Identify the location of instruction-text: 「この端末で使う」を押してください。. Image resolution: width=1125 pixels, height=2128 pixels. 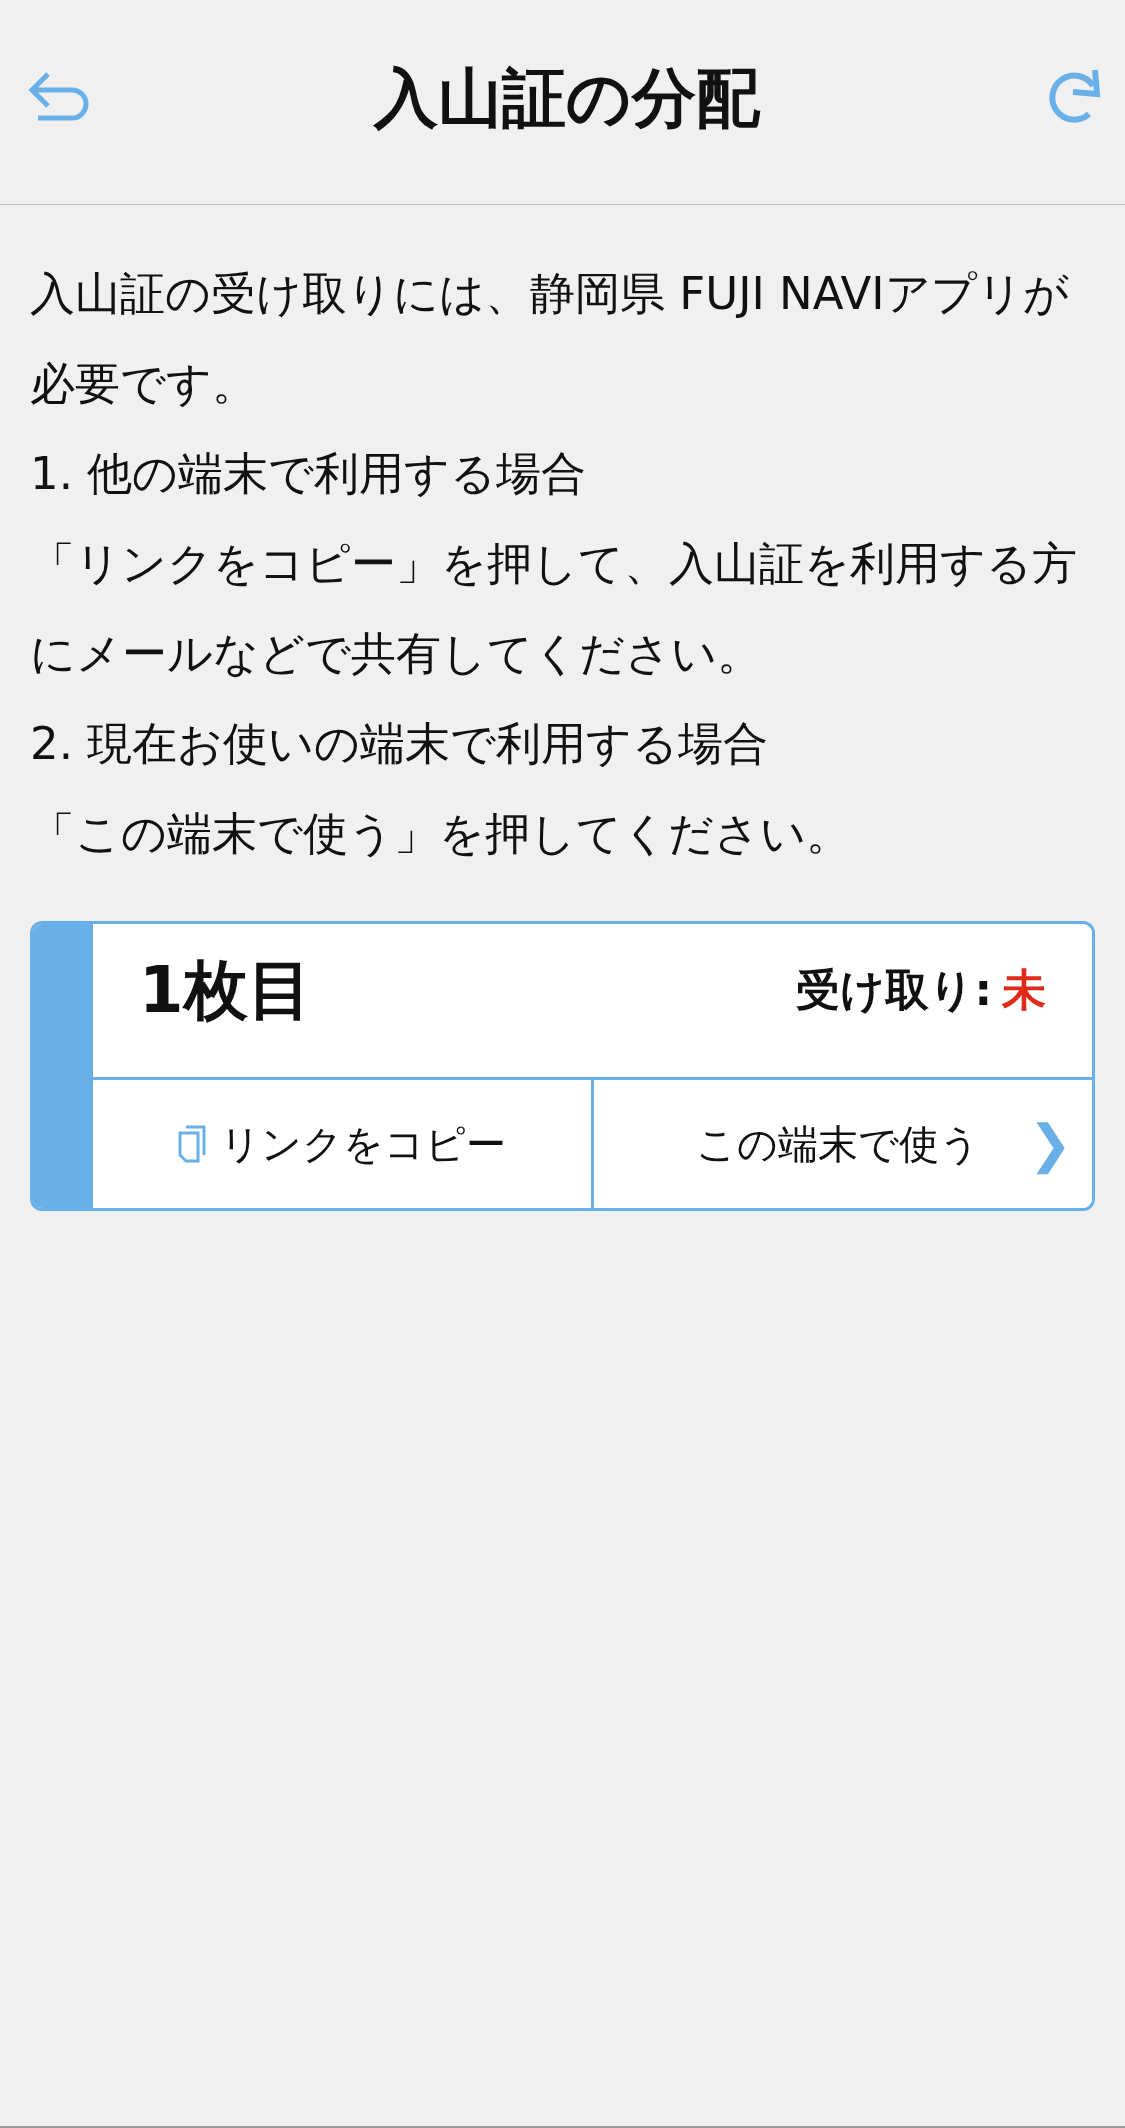
(441, 834).